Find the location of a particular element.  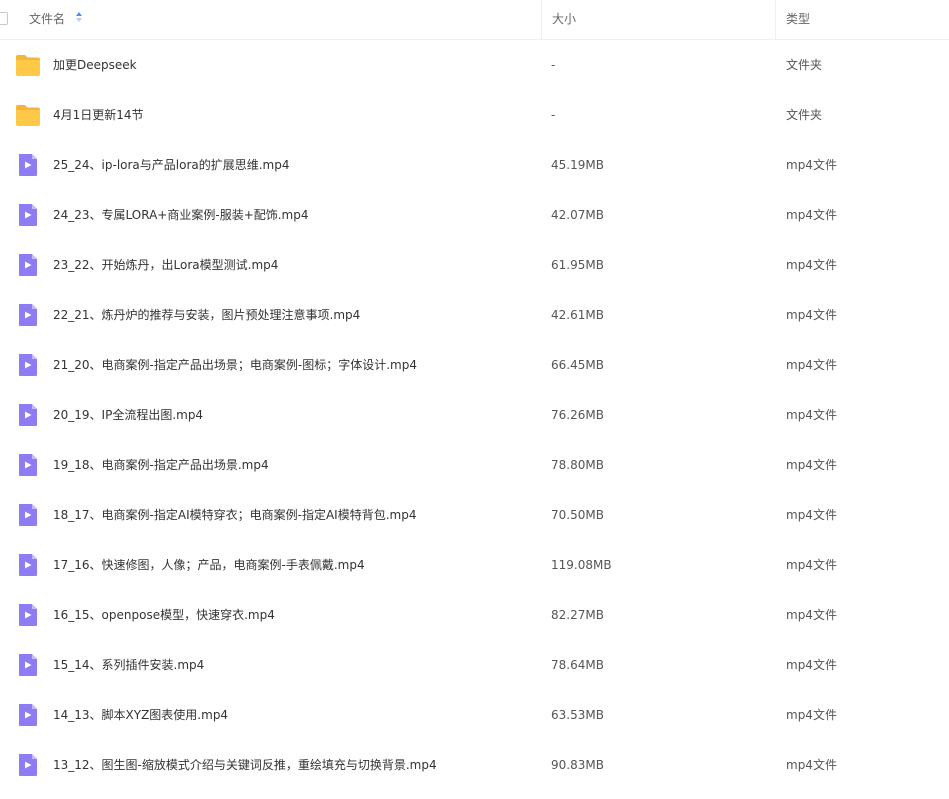

folder-row: 4月1日更新14节 - 文件夹 is located at coordinates (474, 115).